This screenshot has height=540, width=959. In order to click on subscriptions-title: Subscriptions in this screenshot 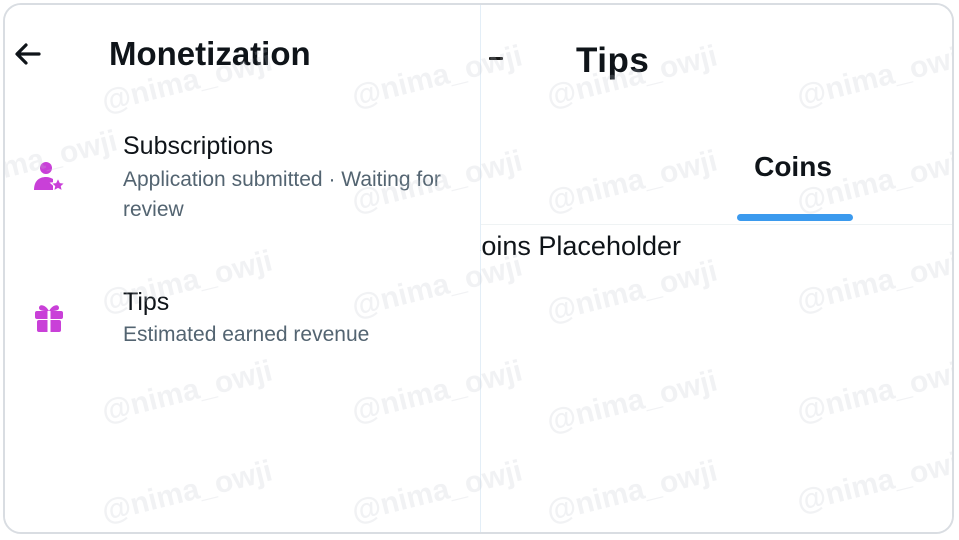, I will do `click(198, 146)`.